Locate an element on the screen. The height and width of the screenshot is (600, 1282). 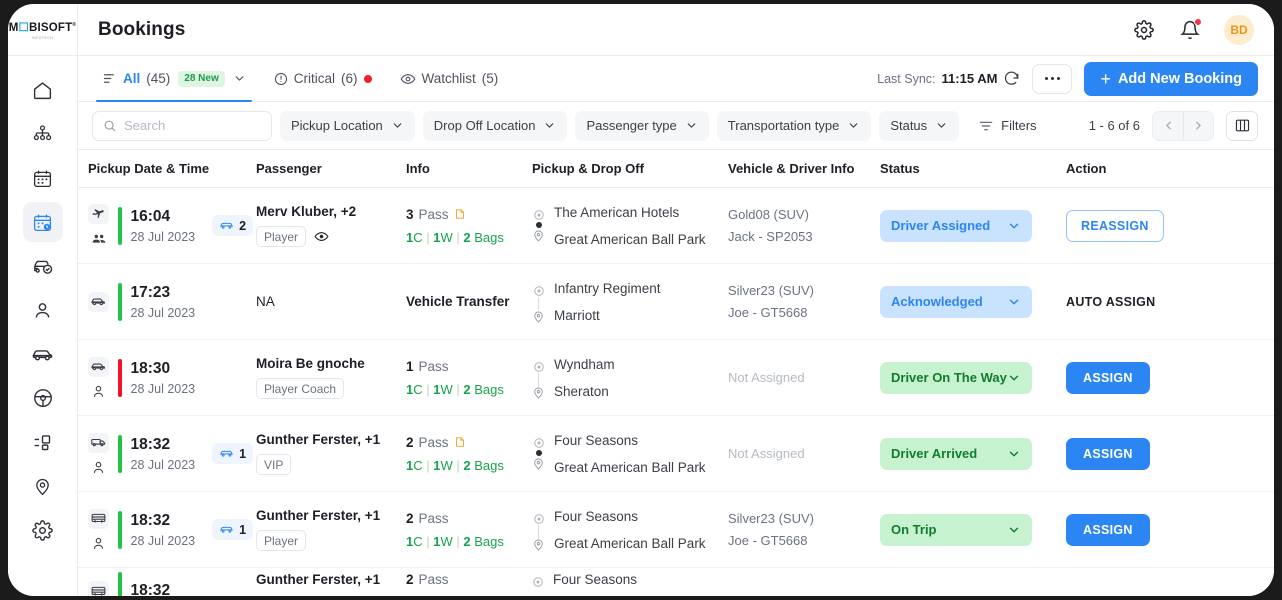
pickup-time: 18:32 is located at coordinates (150, 444).